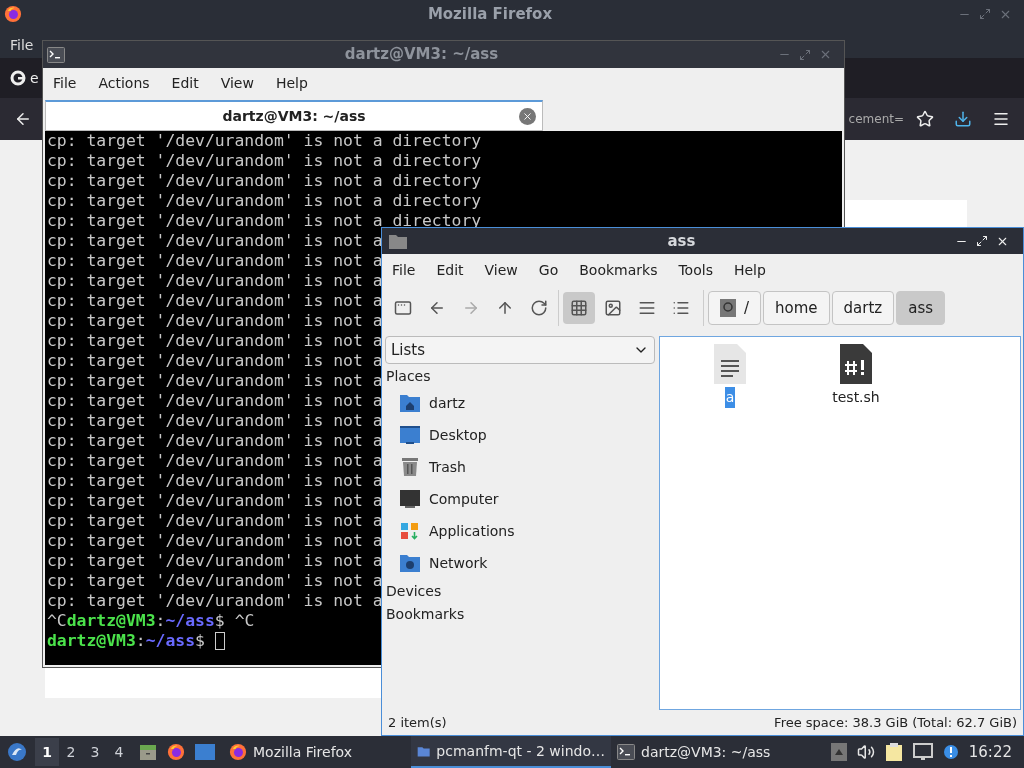 Image resolution: width=1024 pixels, height=768 pixels. What do you see at coordinates (17, 752) in the screenshot?
I see `start-menu-icon` at bounding box center [17, 752].